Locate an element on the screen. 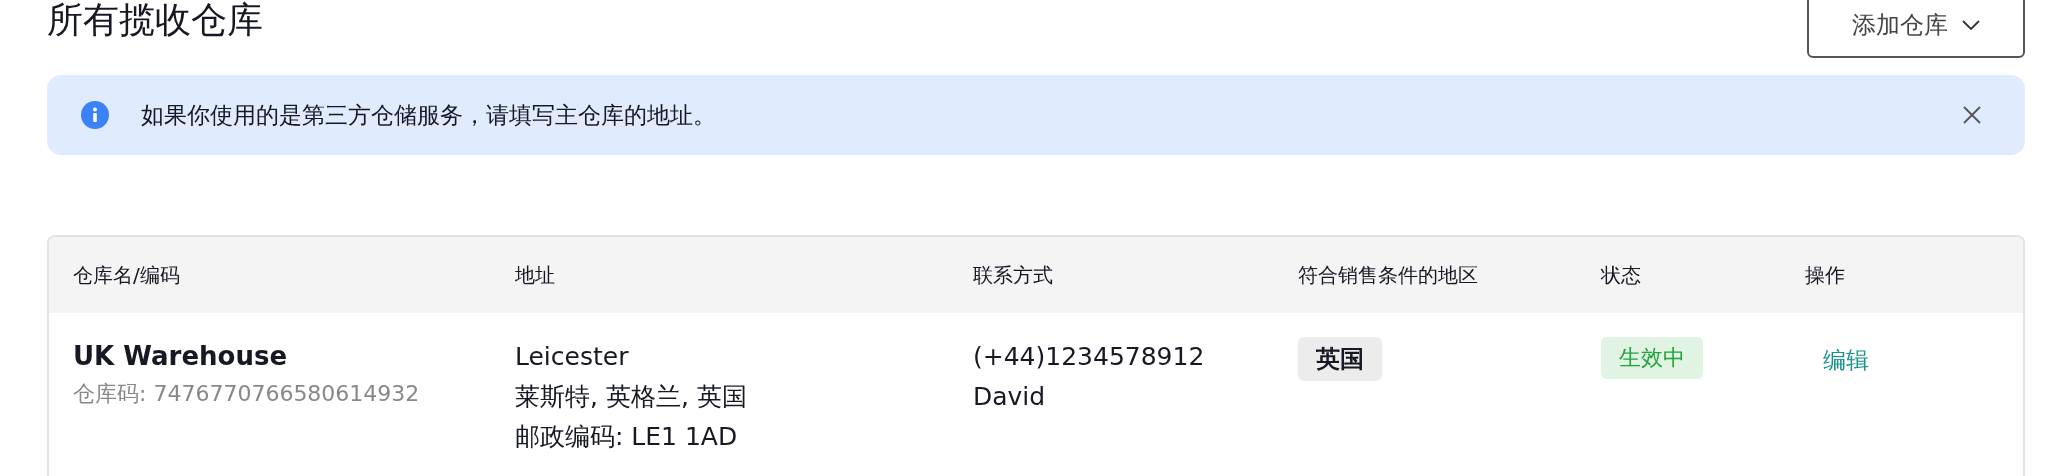  column-header: 操作 is located at coordinates (1825, 274).